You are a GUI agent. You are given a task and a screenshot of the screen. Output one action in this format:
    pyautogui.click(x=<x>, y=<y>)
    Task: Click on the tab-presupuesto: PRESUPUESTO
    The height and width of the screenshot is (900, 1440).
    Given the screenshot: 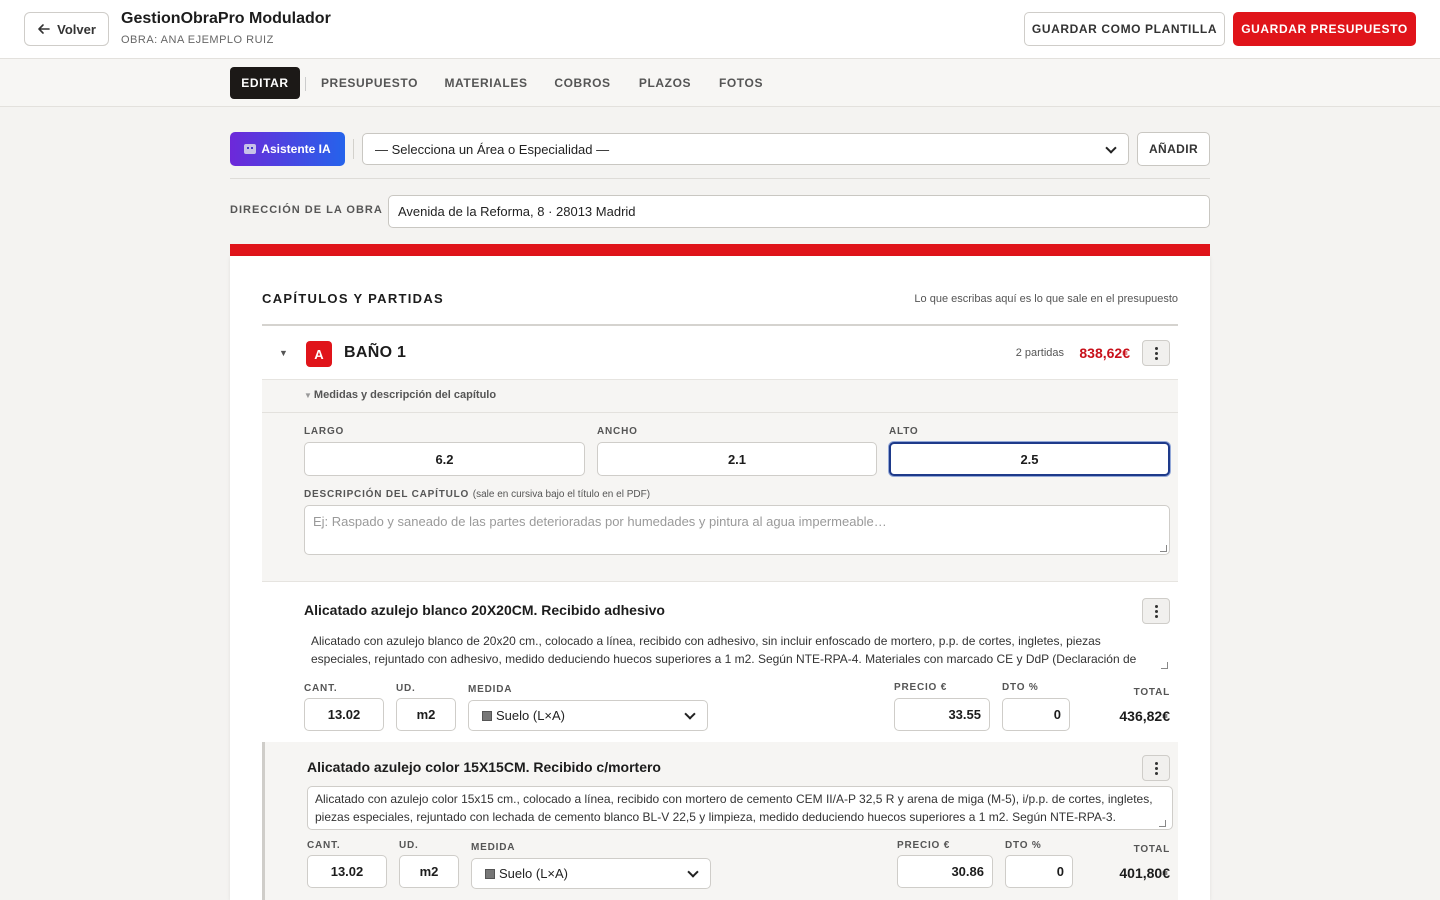 What is the action you would take?
    pyautogui.click(x=369, y=83)
    